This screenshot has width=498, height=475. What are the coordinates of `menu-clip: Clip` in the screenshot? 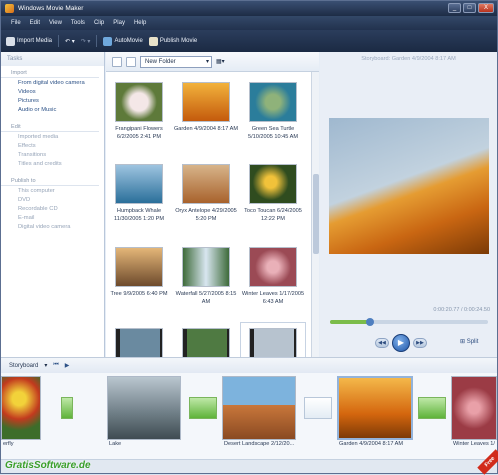 It's located at (99, 23).